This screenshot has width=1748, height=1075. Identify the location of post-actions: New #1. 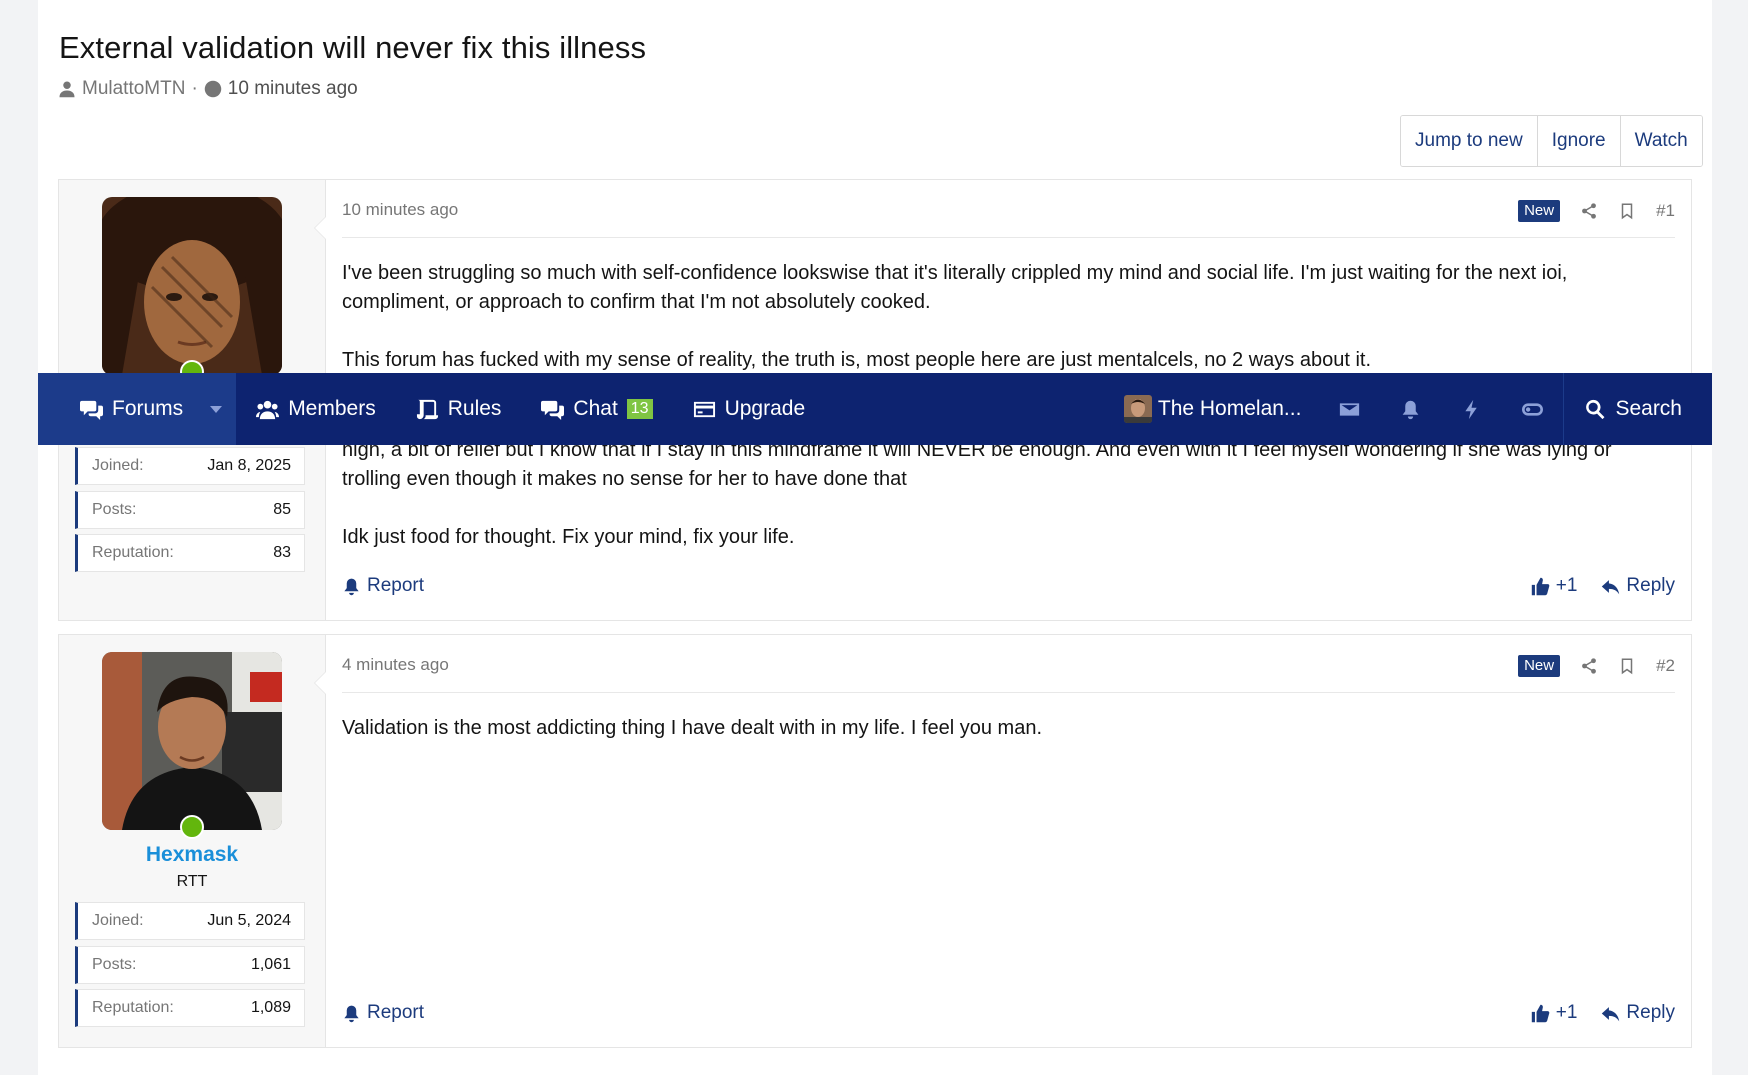
(1596, 211).